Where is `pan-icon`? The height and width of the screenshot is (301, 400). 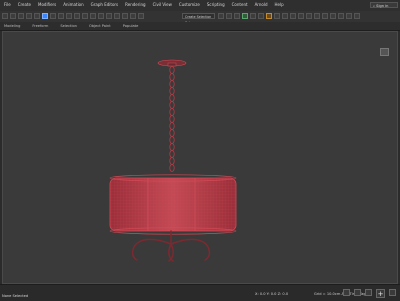 pan-icon is located at coordinates (368, 292).